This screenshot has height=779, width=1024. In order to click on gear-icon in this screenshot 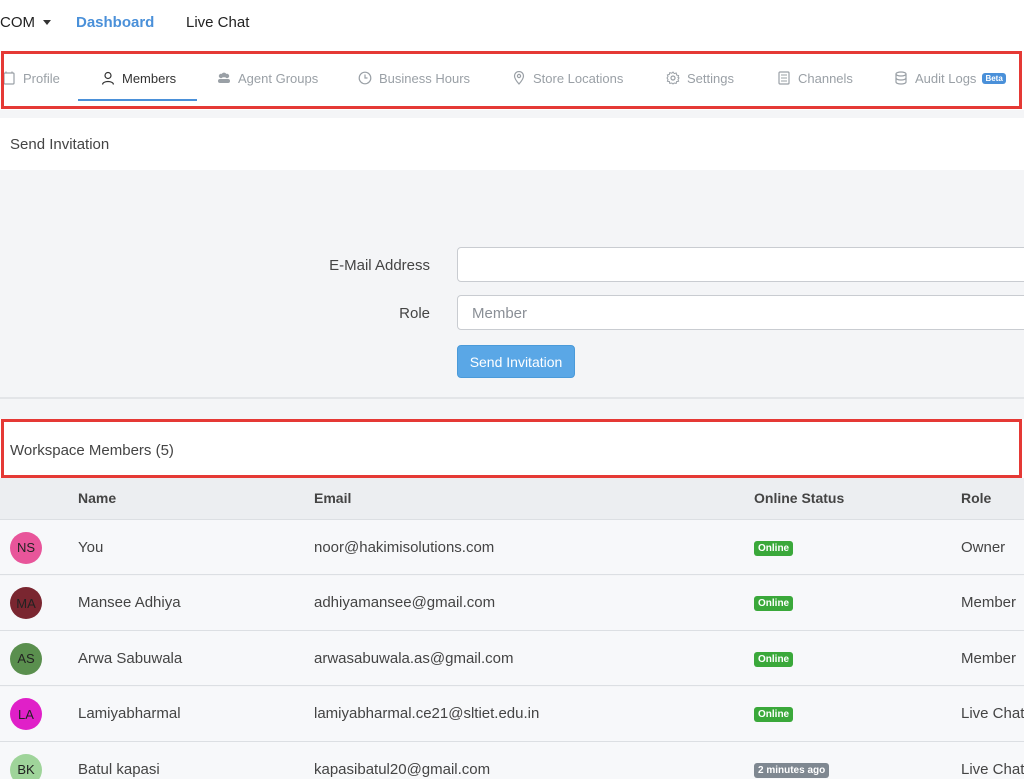, I will do `click(673, 78)`.